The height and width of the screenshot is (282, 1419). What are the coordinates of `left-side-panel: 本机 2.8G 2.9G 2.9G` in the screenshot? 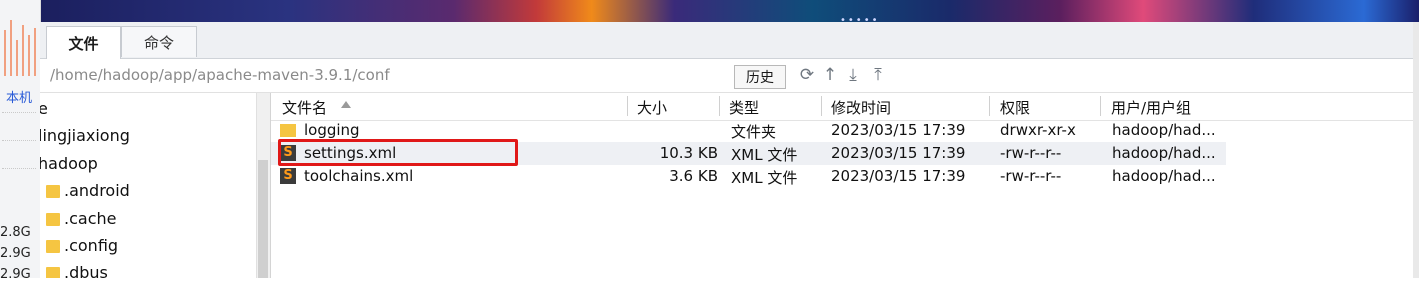 It's located at (20, 141).